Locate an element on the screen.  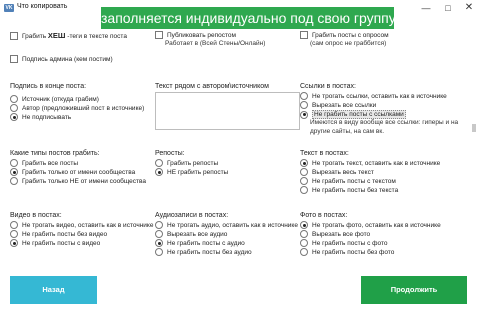
signature-title: Подпись в конце поста: is located at coordinates (48, 86).